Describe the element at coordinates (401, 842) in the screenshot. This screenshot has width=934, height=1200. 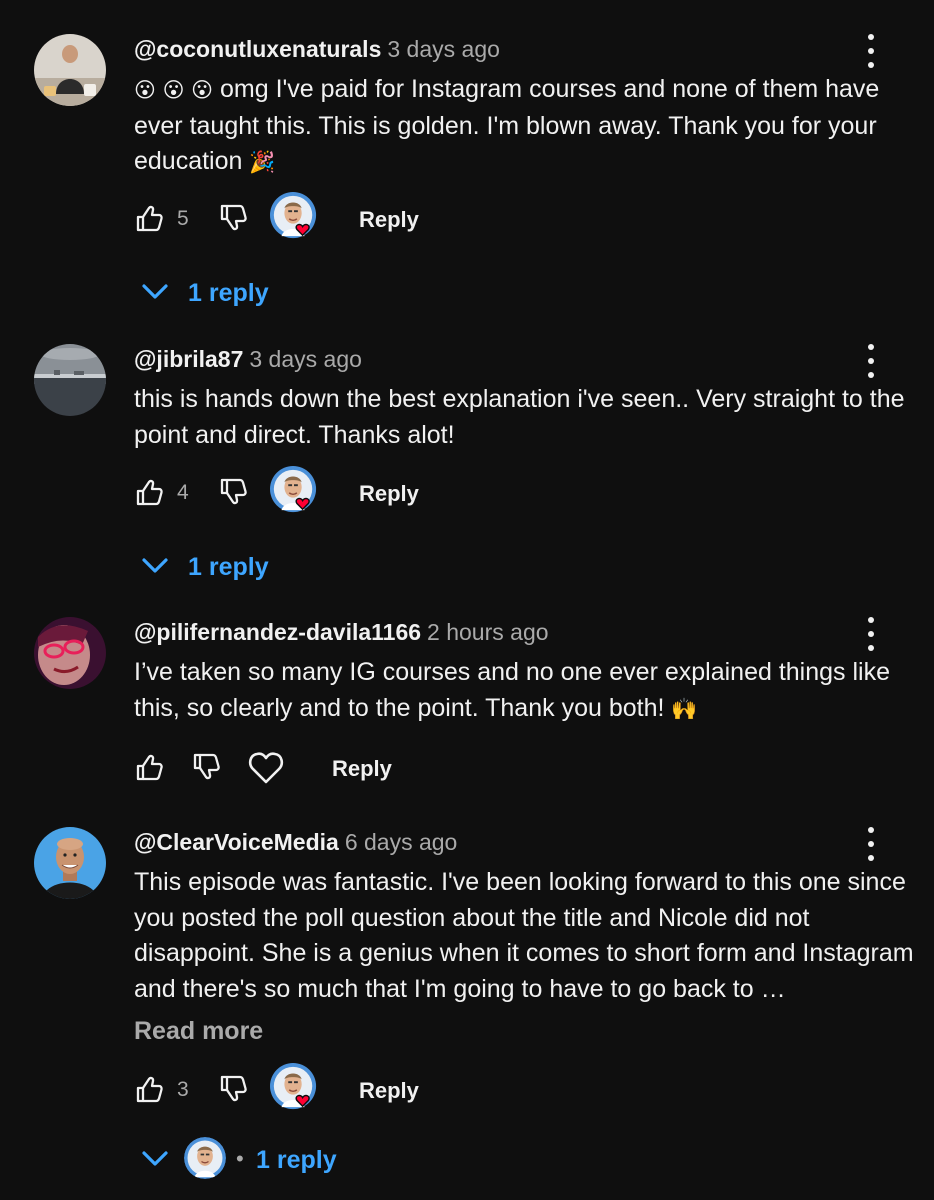
I see `comment-time: 6 days ago` at that location.